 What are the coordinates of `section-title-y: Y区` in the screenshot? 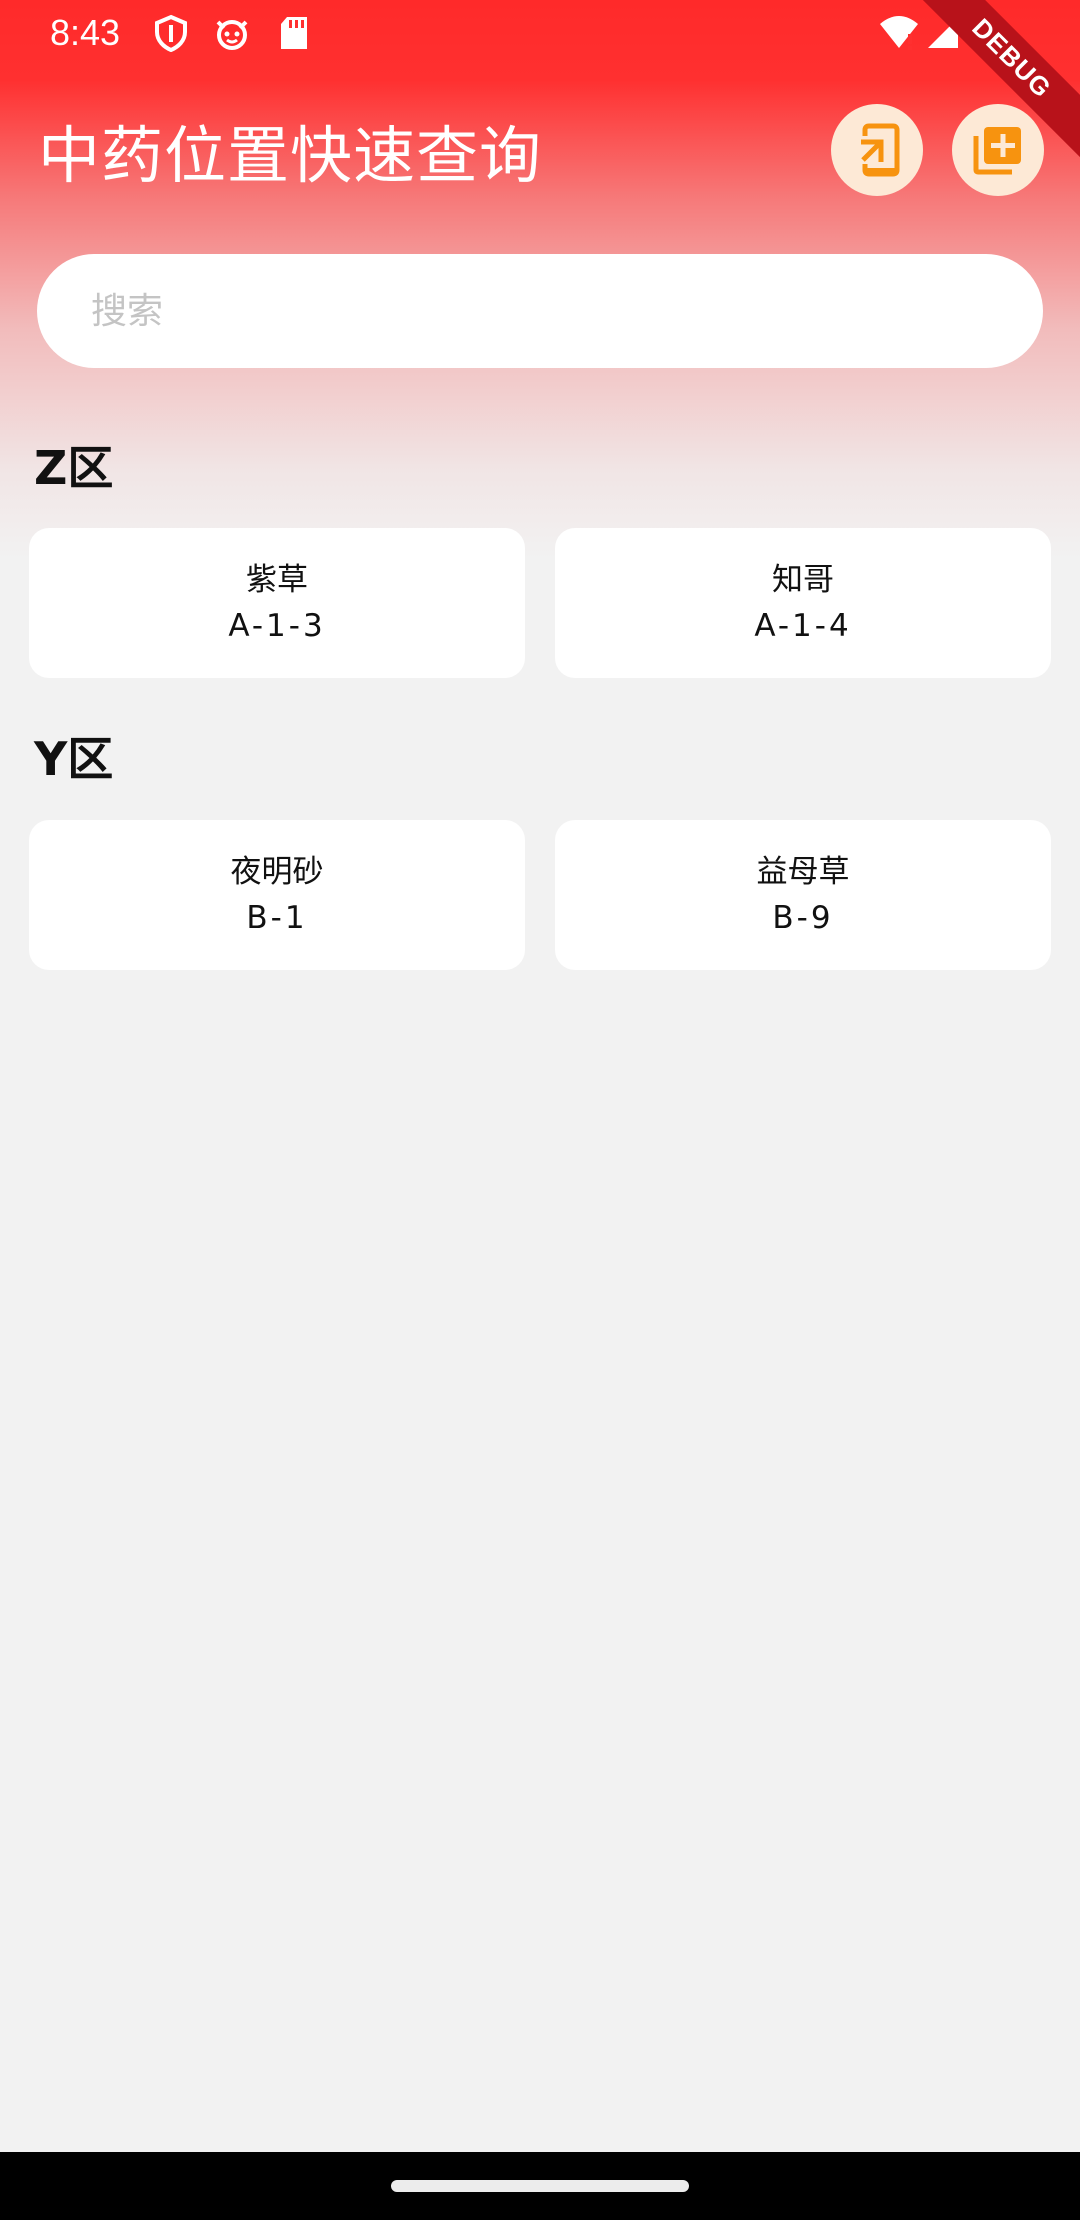 It's located at (74, 759).